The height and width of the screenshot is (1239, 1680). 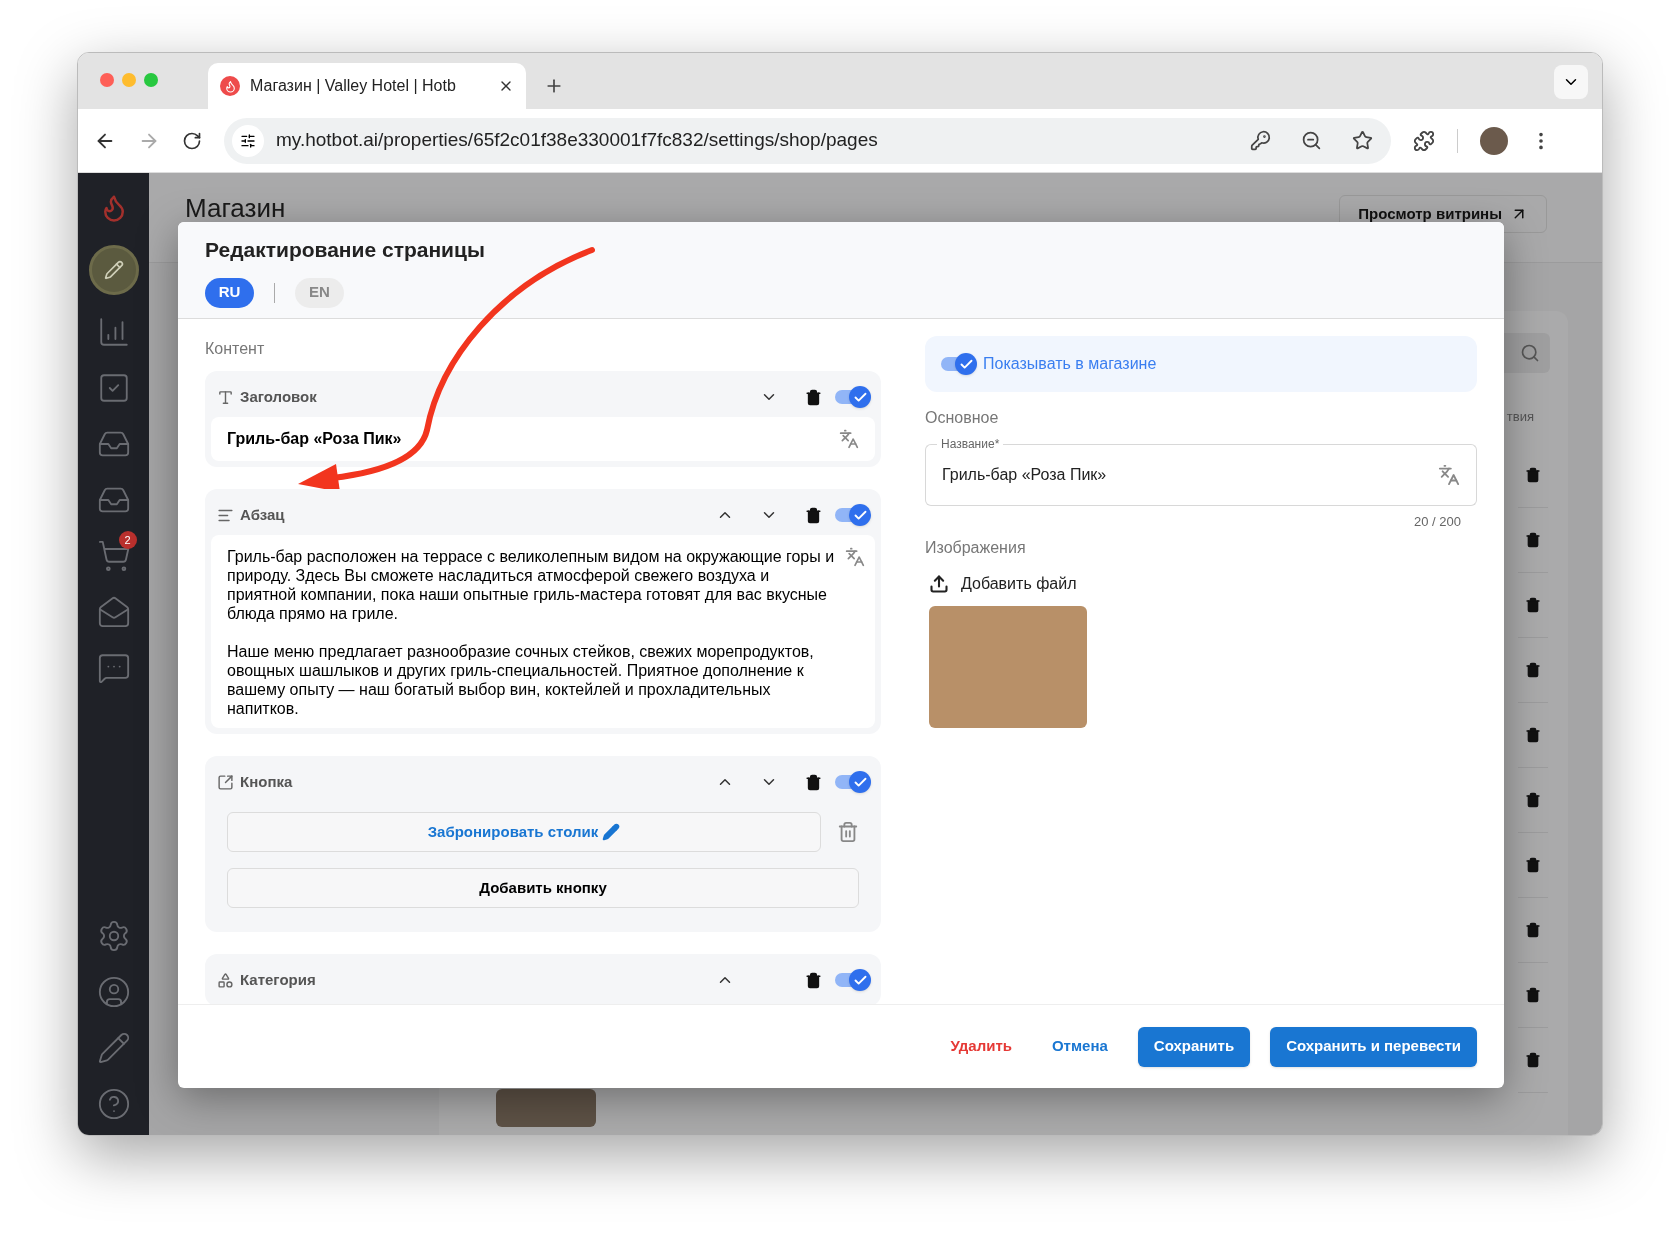 I want to click on dialog-title: Редактирование страницы, so click(x=345, y=250).